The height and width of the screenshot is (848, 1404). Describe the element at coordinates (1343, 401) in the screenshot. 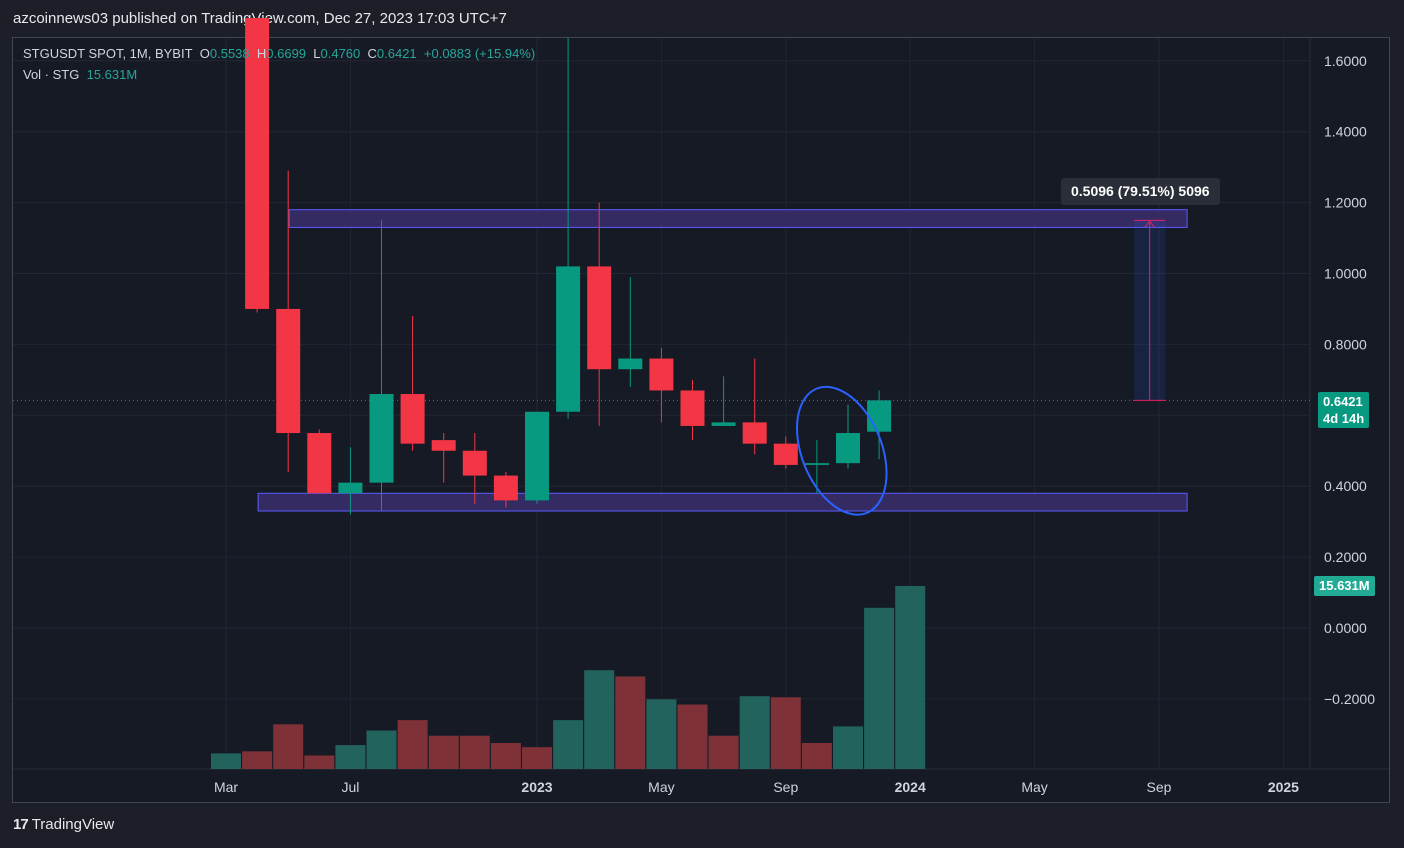

I see `last-price-value: 0.6421` at that location.